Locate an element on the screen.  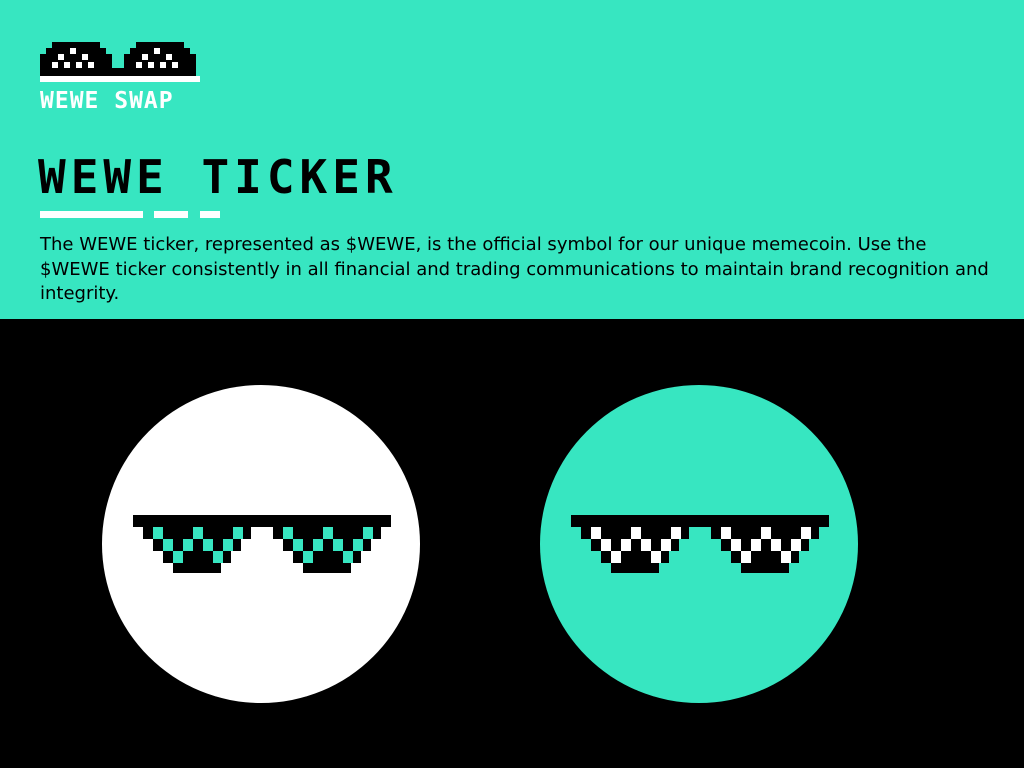
logo-variant-teal is located at coordinates (699, 544).